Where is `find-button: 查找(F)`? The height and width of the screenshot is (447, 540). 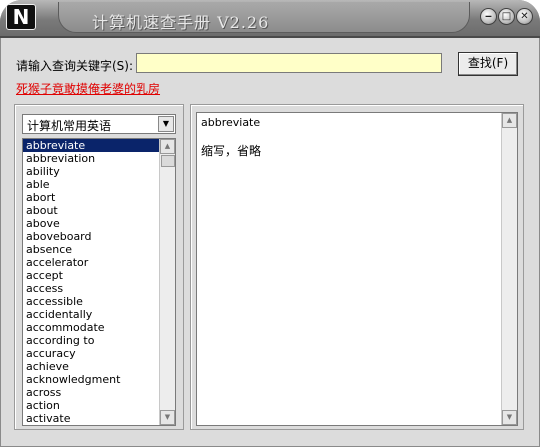
find-button: 查找(F) is located at coordinates (488, 64).